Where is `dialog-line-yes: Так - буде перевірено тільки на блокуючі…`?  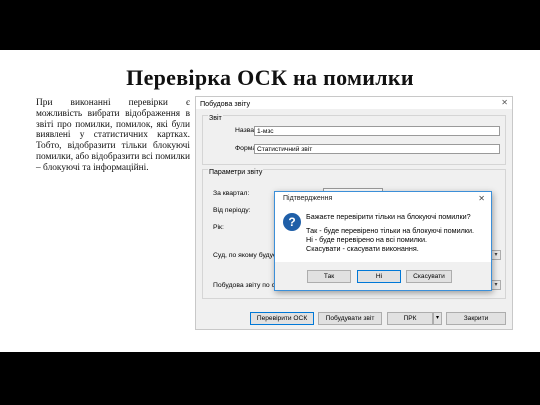
dialog-line-yes: Так - буде перевірено тільки на блокуючі… is located at coordinates (390, 230).